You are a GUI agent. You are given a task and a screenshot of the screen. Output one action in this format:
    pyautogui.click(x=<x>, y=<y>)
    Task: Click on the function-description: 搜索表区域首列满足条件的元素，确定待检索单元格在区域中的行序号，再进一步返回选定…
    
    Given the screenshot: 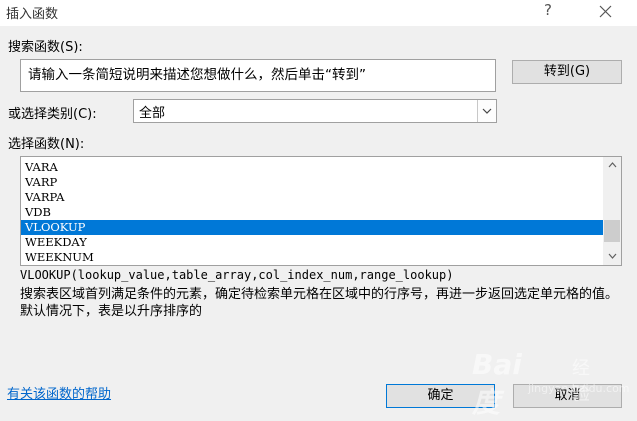 What is the action you would take?
    pyautogui.click(x=319, y=303)
    